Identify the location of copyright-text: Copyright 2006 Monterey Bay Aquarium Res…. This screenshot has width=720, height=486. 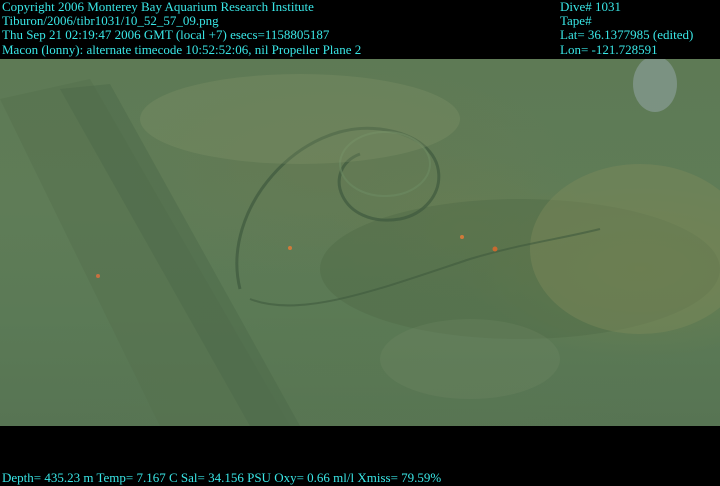
(158, 7).